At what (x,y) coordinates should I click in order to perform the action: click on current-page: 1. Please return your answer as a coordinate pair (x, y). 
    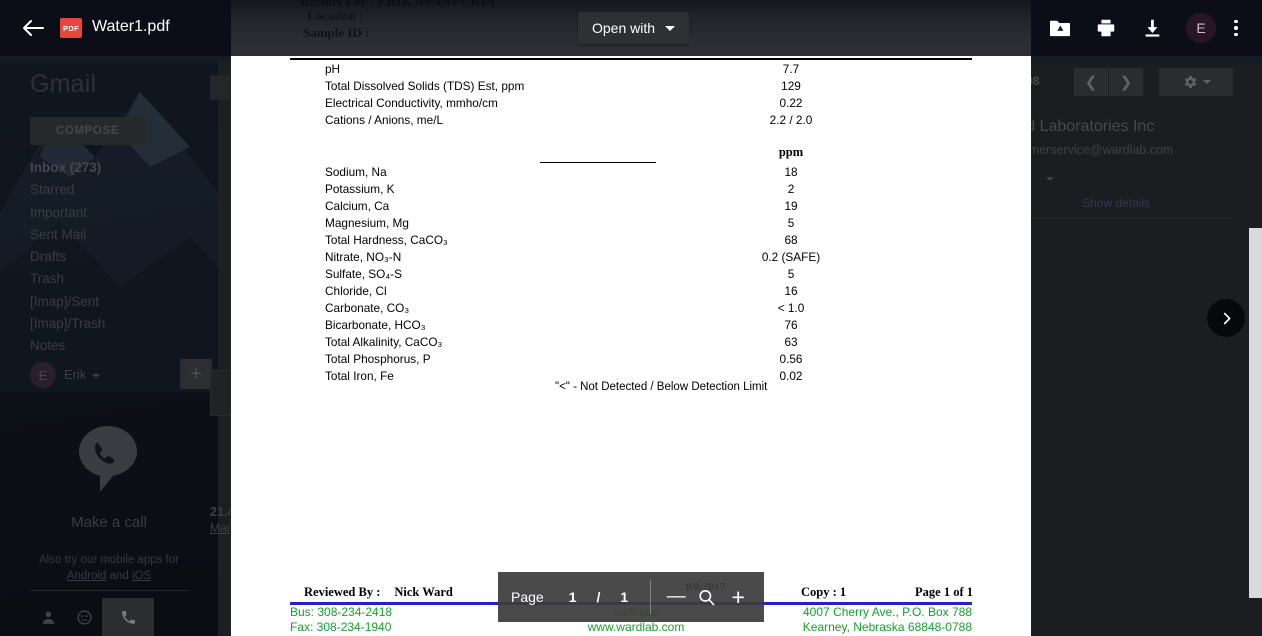
    Looking at the image, I should click on (573, 597).